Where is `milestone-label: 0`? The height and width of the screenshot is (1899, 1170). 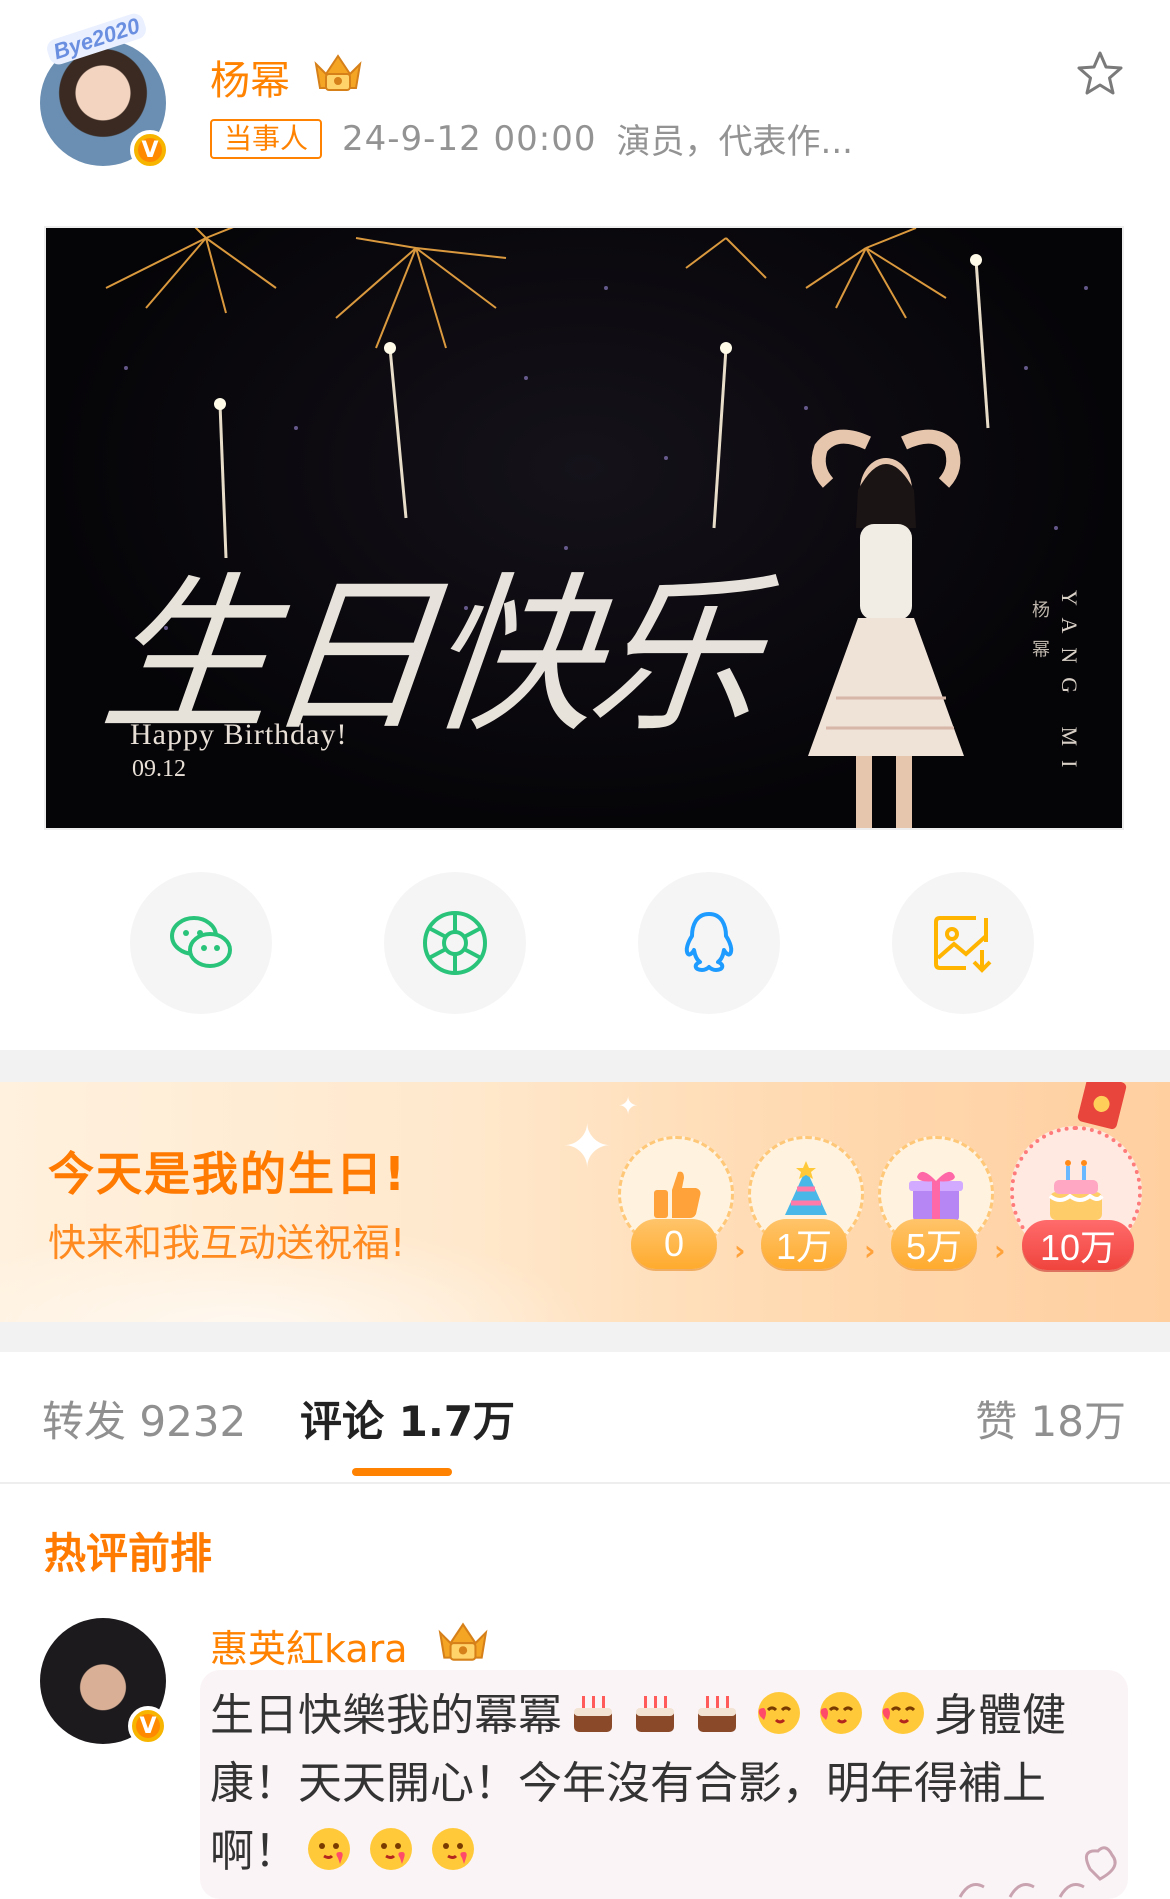
milestone-label: 0 is located at coordinates (674, 1244).